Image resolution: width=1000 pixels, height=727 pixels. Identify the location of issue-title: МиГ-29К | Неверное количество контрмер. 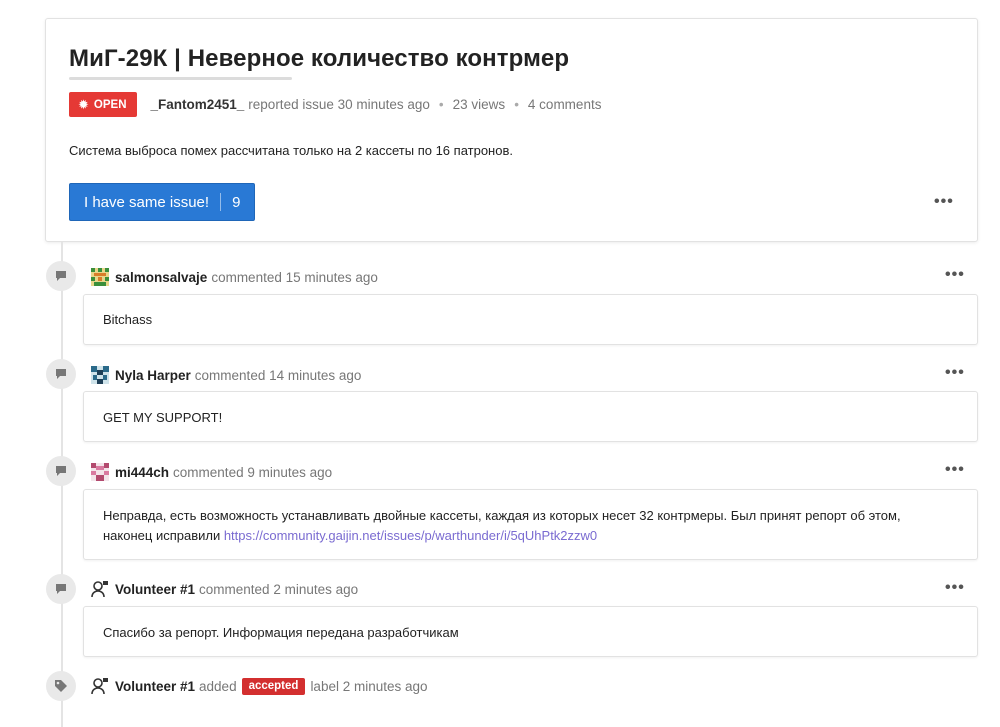
(319, 58).